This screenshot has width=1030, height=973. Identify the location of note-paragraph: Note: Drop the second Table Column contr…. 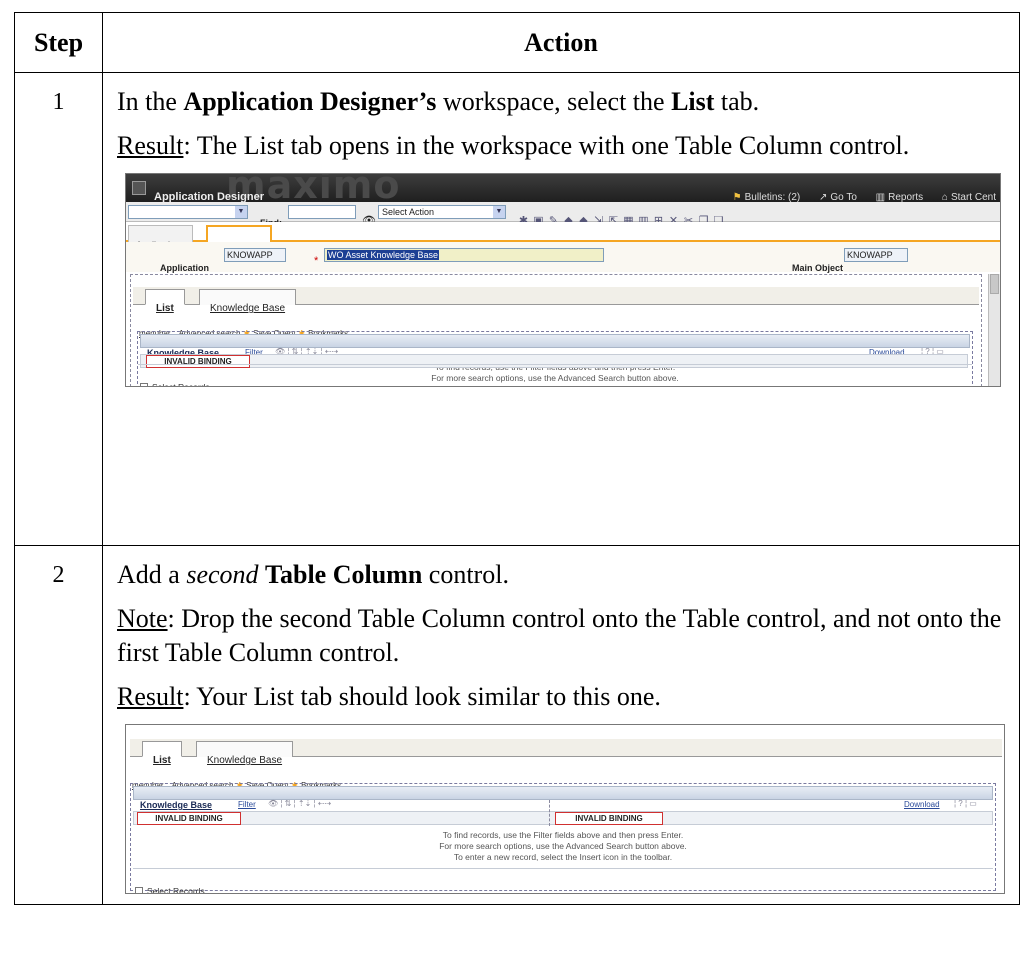
(561, 636).